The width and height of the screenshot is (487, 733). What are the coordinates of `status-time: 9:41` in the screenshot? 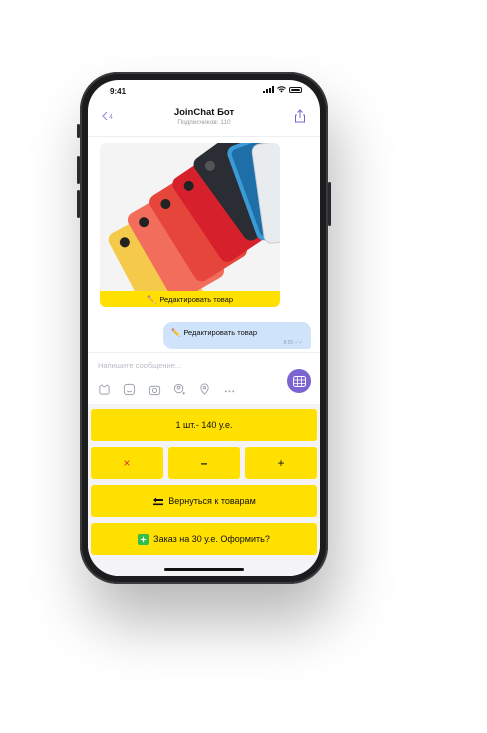 It's located at (118, 91).